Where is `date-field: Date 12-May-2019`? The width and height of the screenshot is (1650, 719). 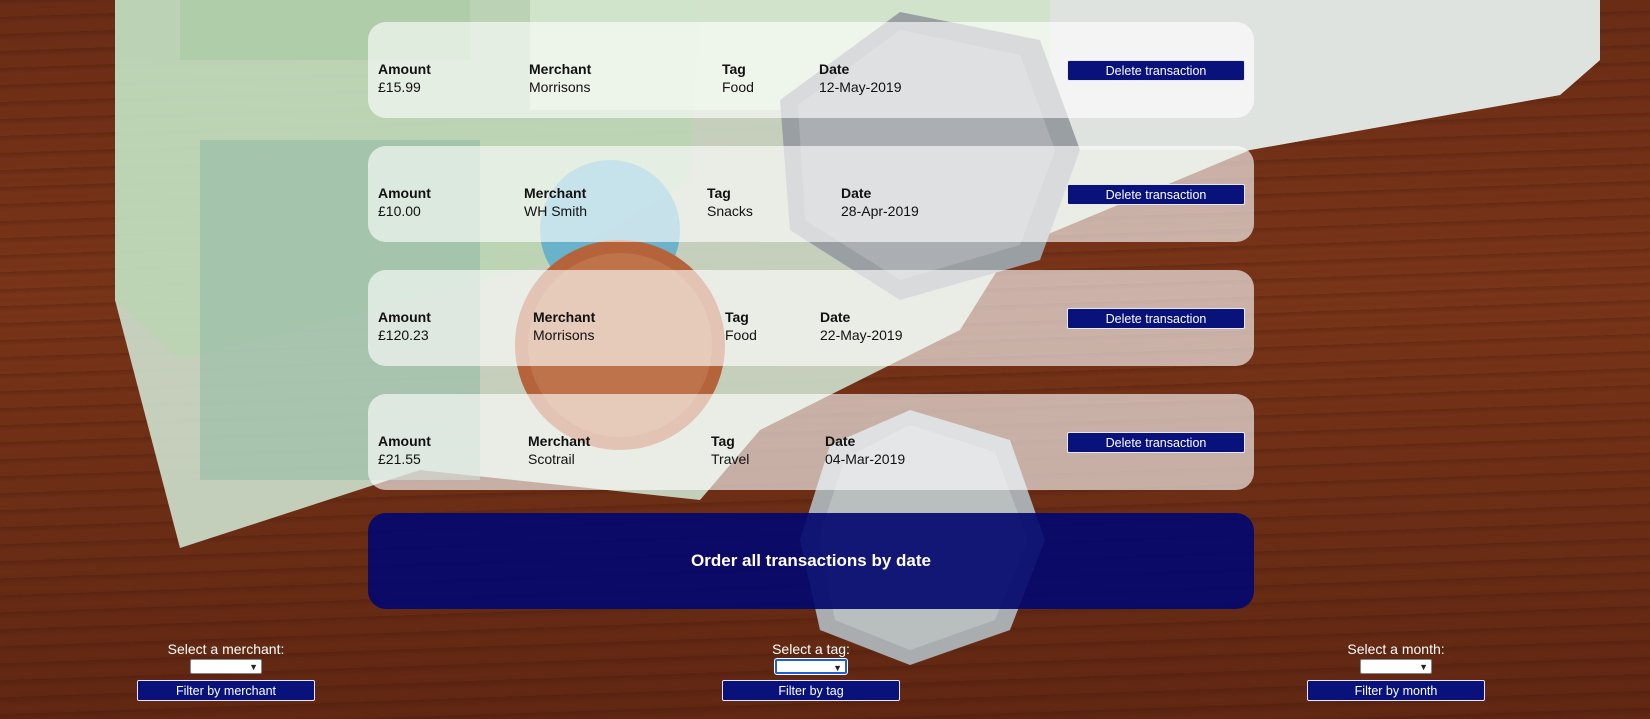 date-field: Date 12-May-2019 is located at coordinates (860, 78).